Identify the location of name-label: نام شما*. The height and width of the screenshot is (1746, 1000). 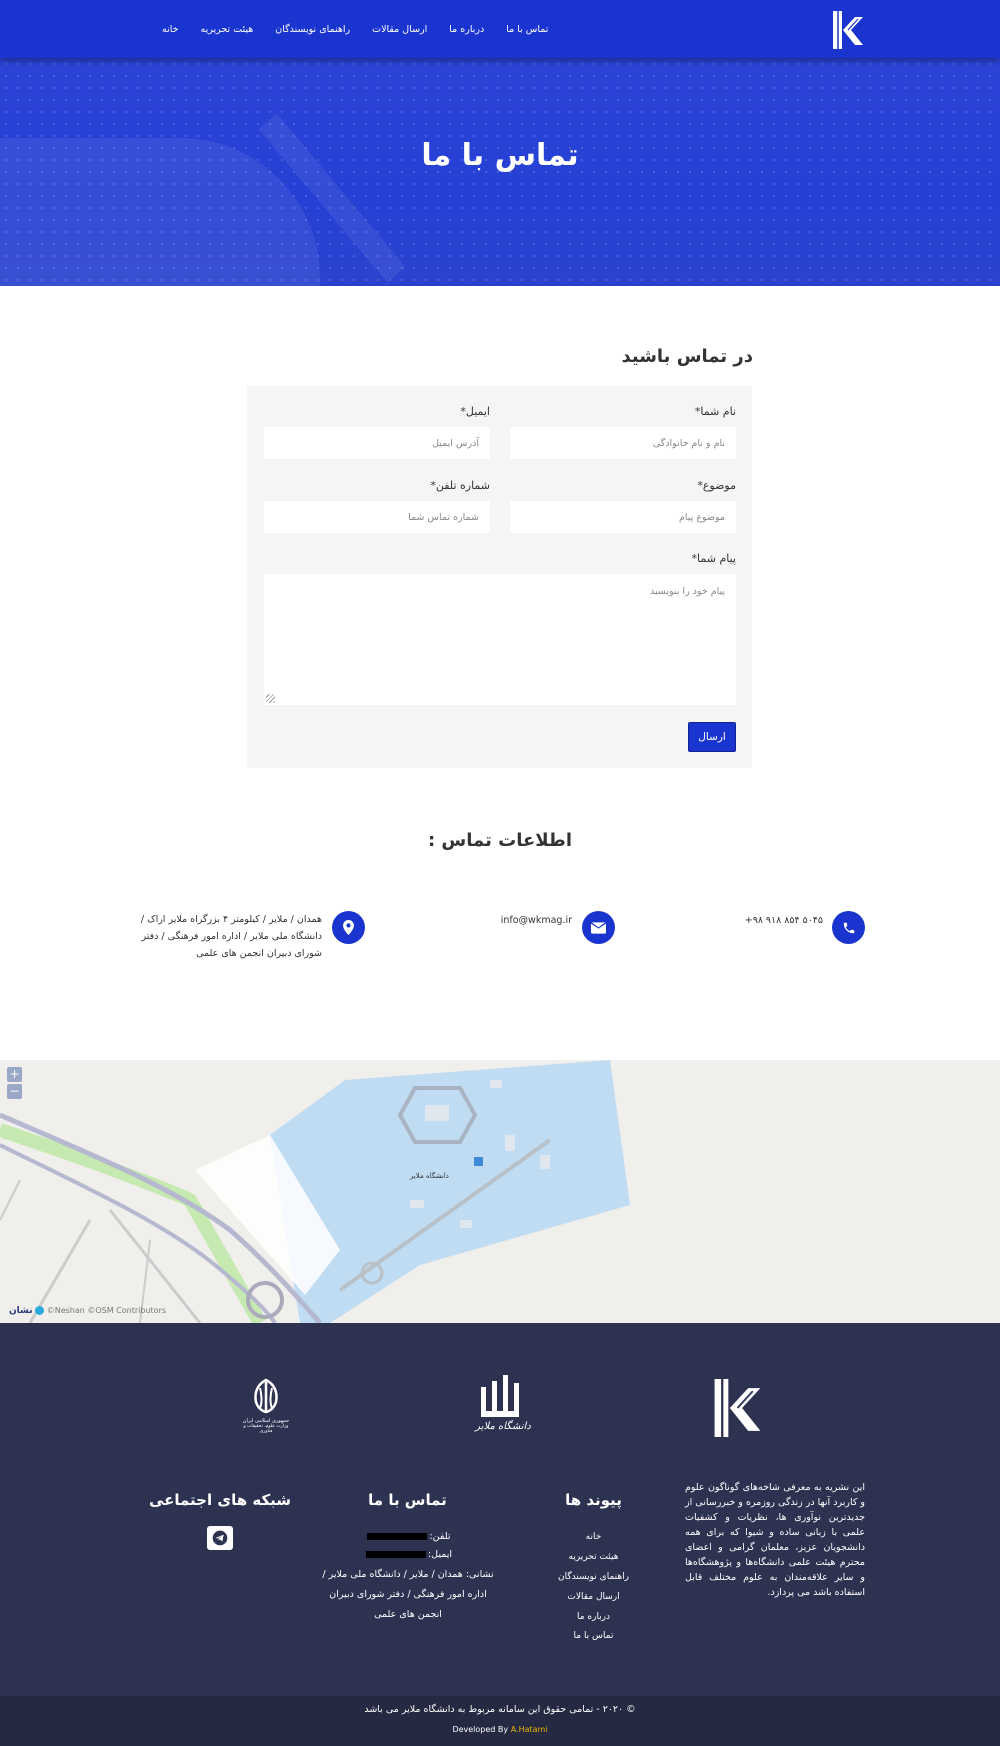
(715, 411).